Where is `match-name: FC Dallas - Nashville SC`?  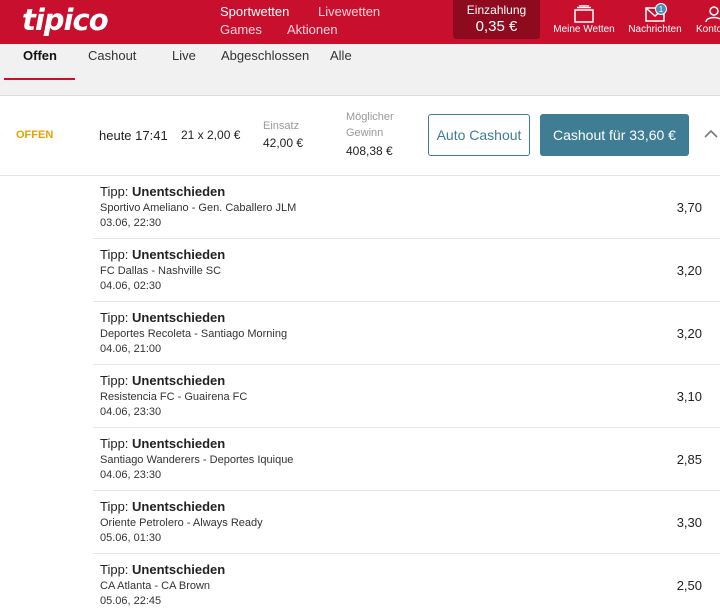 match-name: FC Dallas - Nashville SC is located at coordinates (161, 271).